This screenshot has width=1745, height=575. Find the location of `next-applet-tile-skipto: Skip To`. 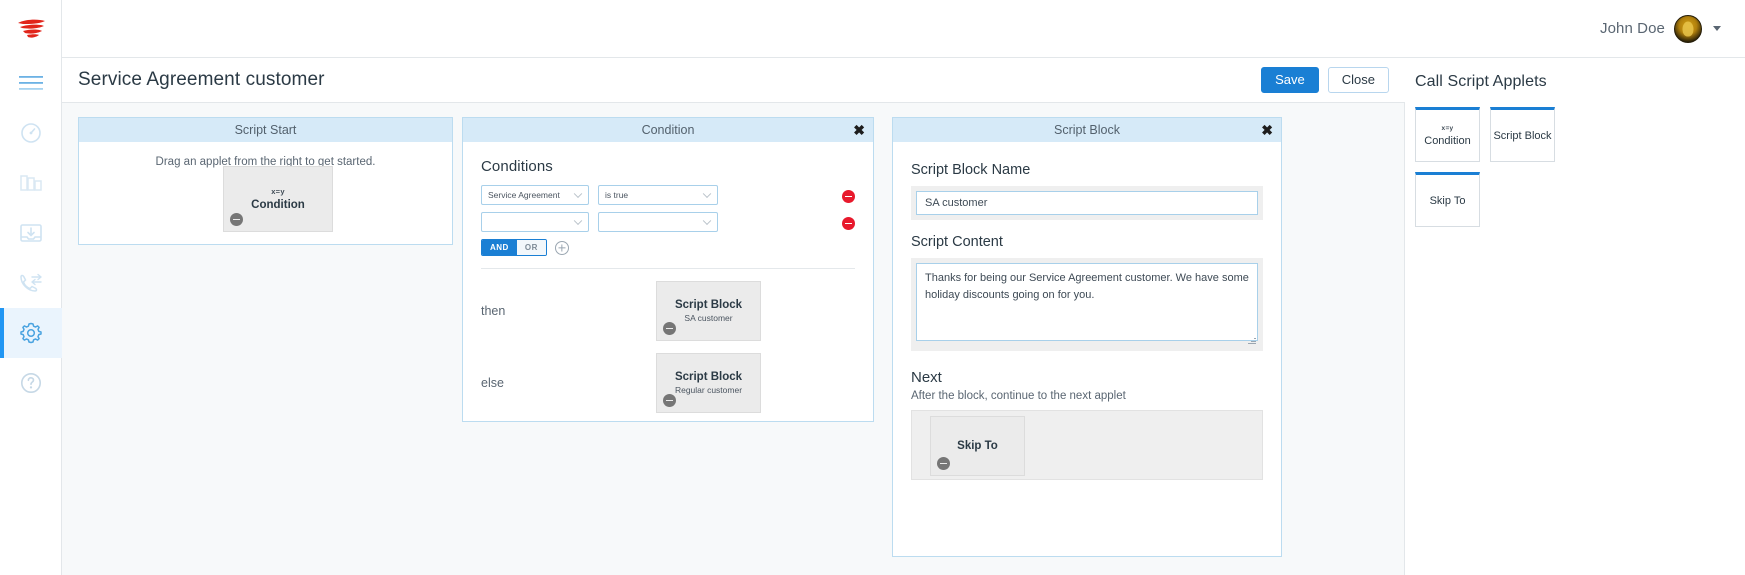

next-applet-tile-skipto: Skip To is located at coordinates (977, 446).